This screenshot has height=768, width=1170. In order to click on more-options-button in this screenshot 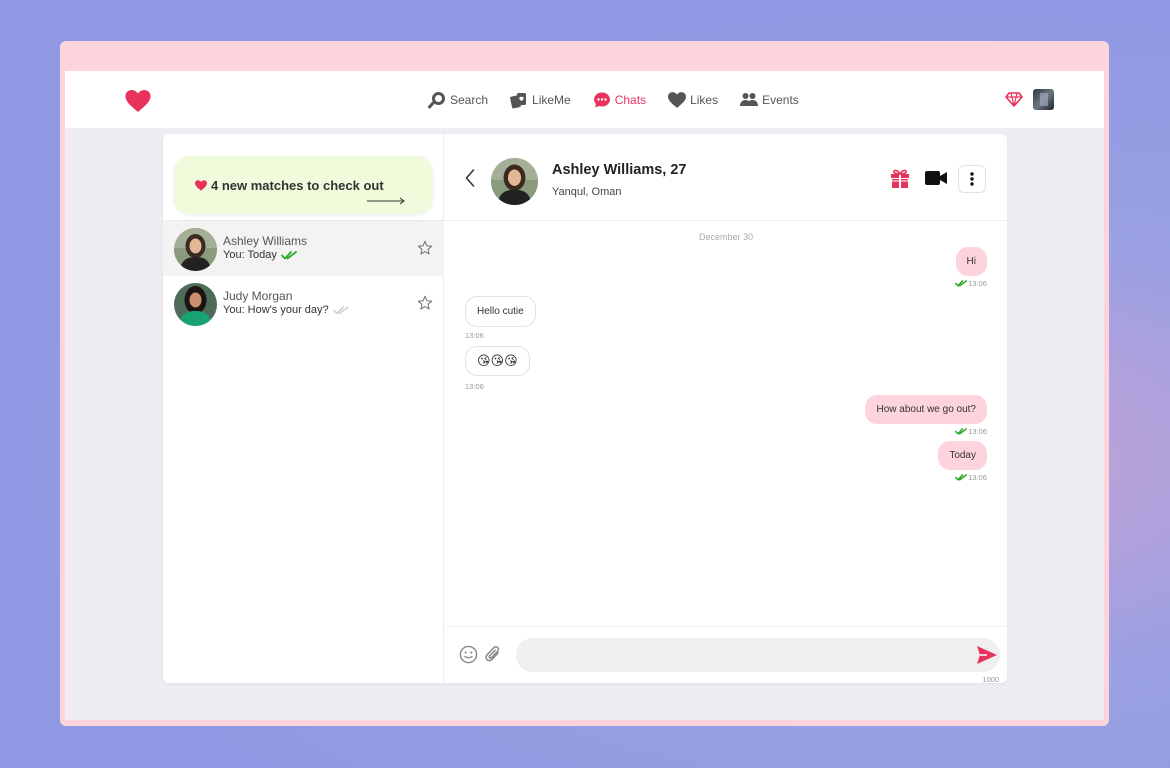, I will do `click(972, 179)`.